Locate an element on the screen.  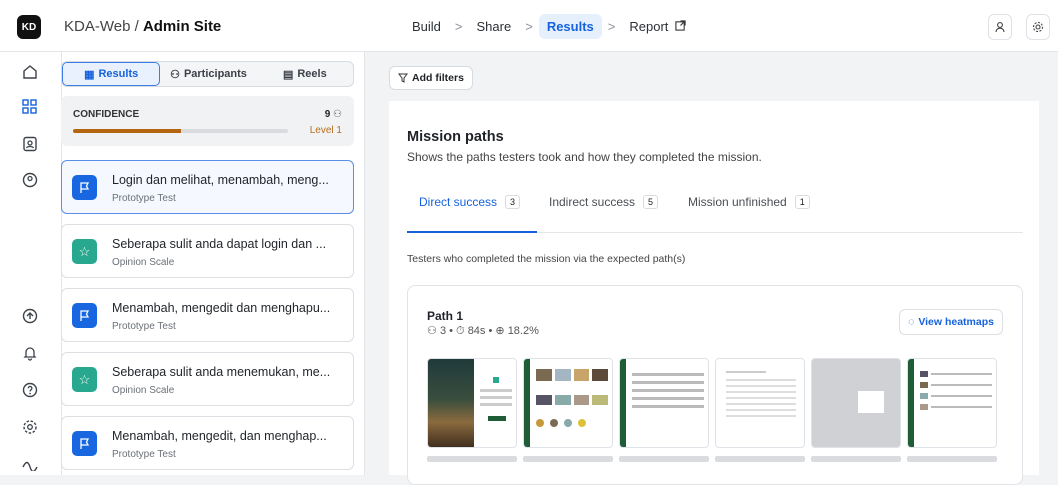
tab-direct-success-label: Direct success is located at coordinates (458, 202).